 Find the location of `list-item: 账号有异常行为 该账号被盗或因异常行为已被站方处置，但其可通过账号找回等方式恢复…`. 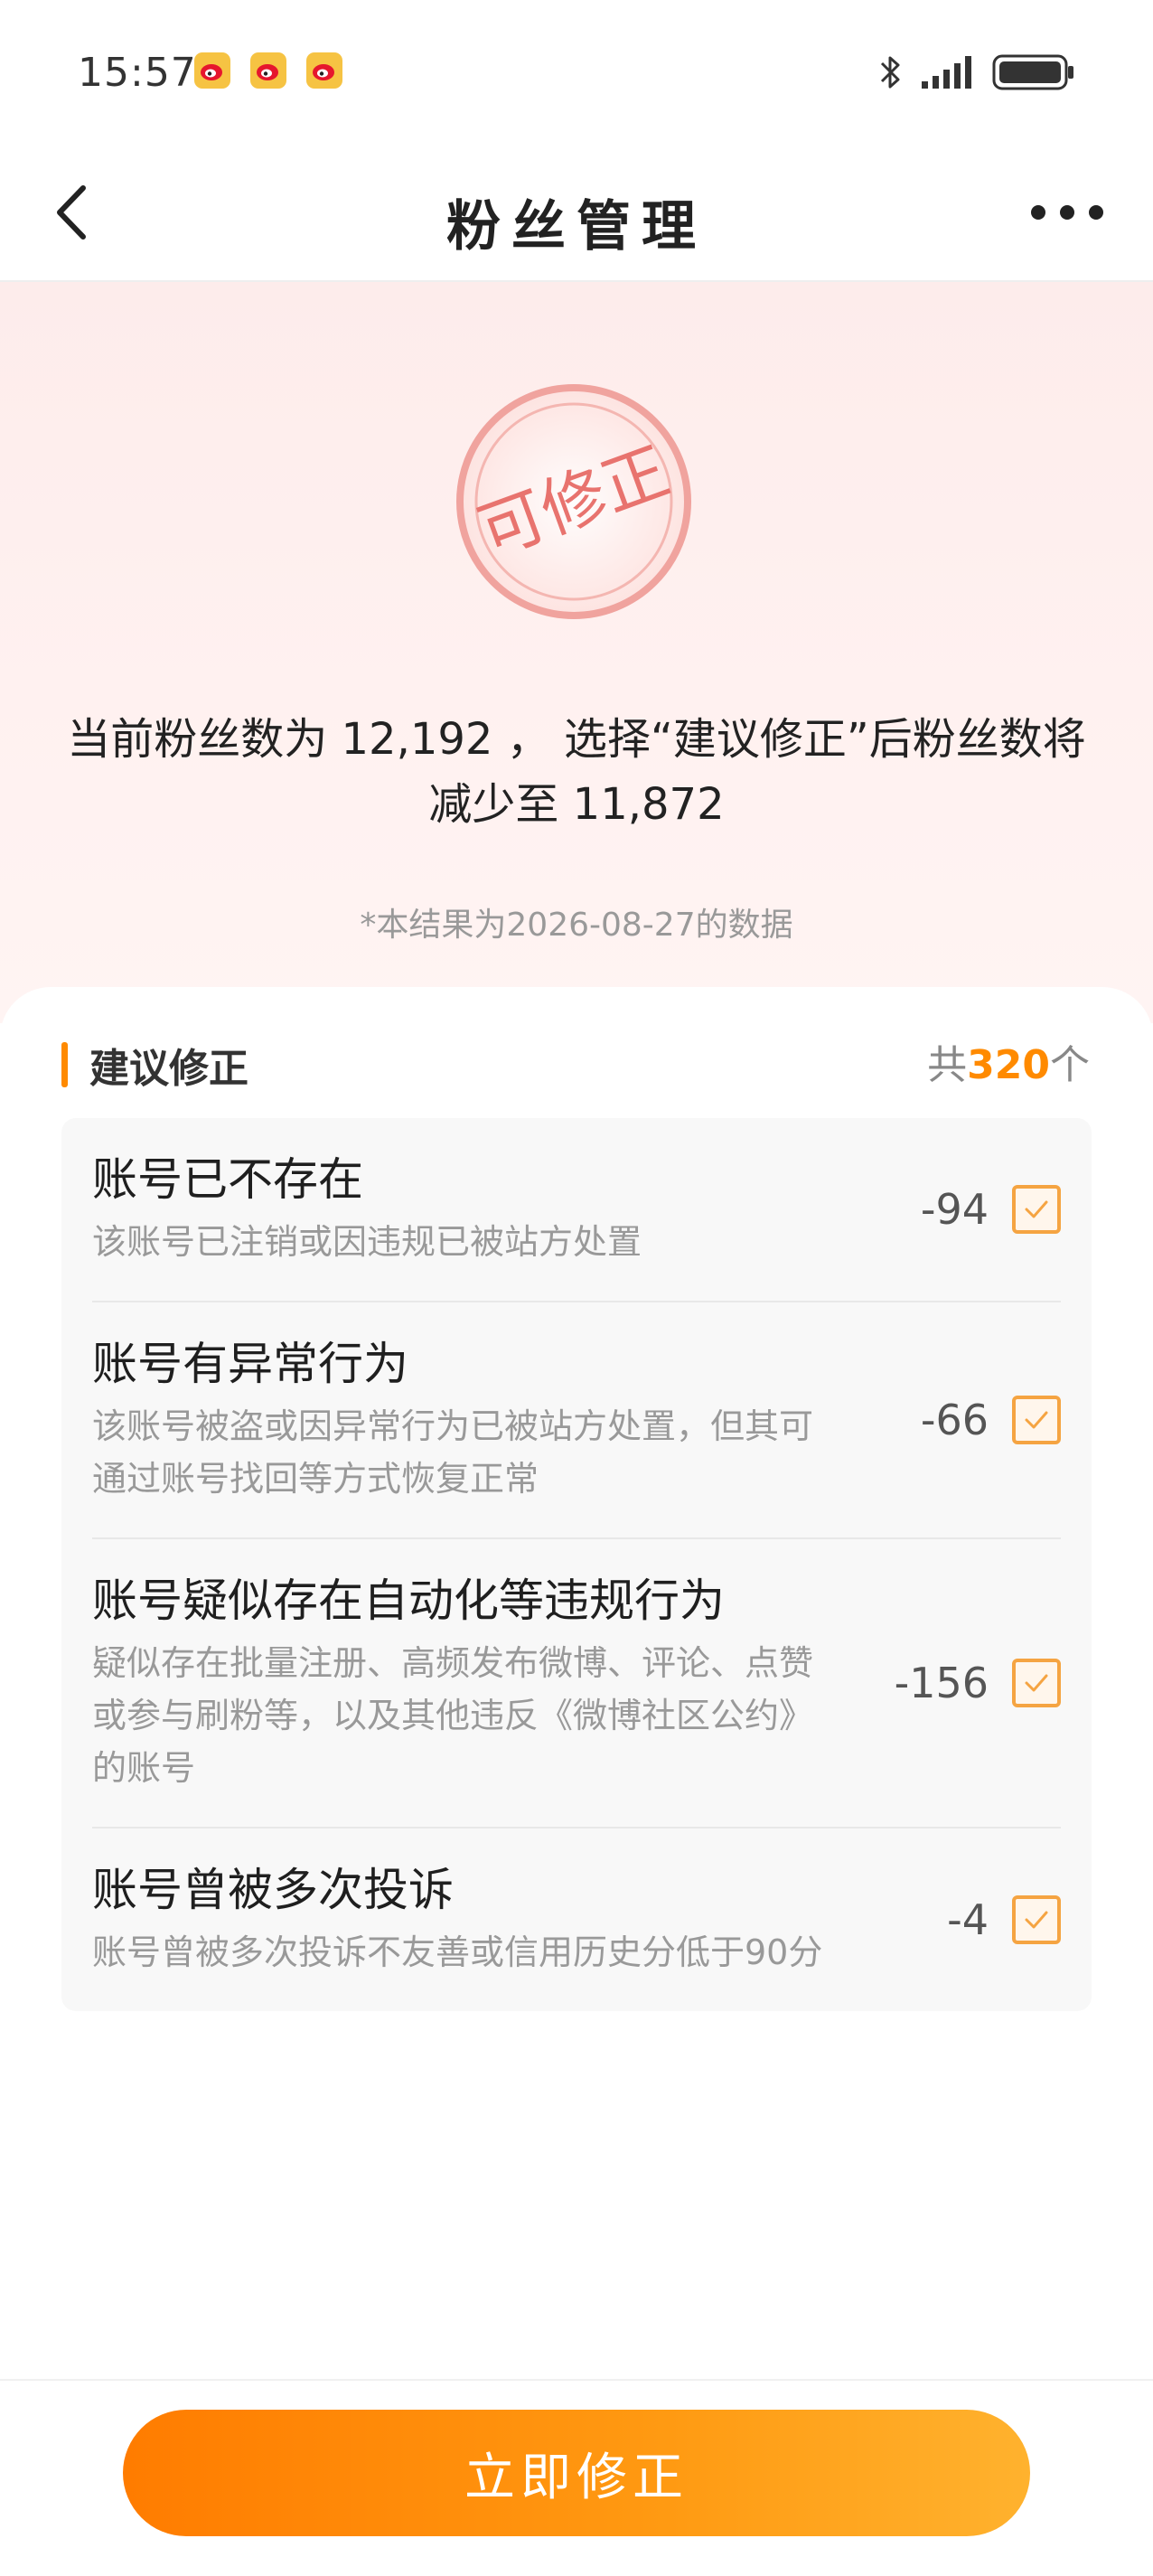

list-item: 账号有异常行为 该账号被盗或因异常行为已被站方处置，但其可通过账号找回等方式恢复… is located at coordinates (576, 1420).